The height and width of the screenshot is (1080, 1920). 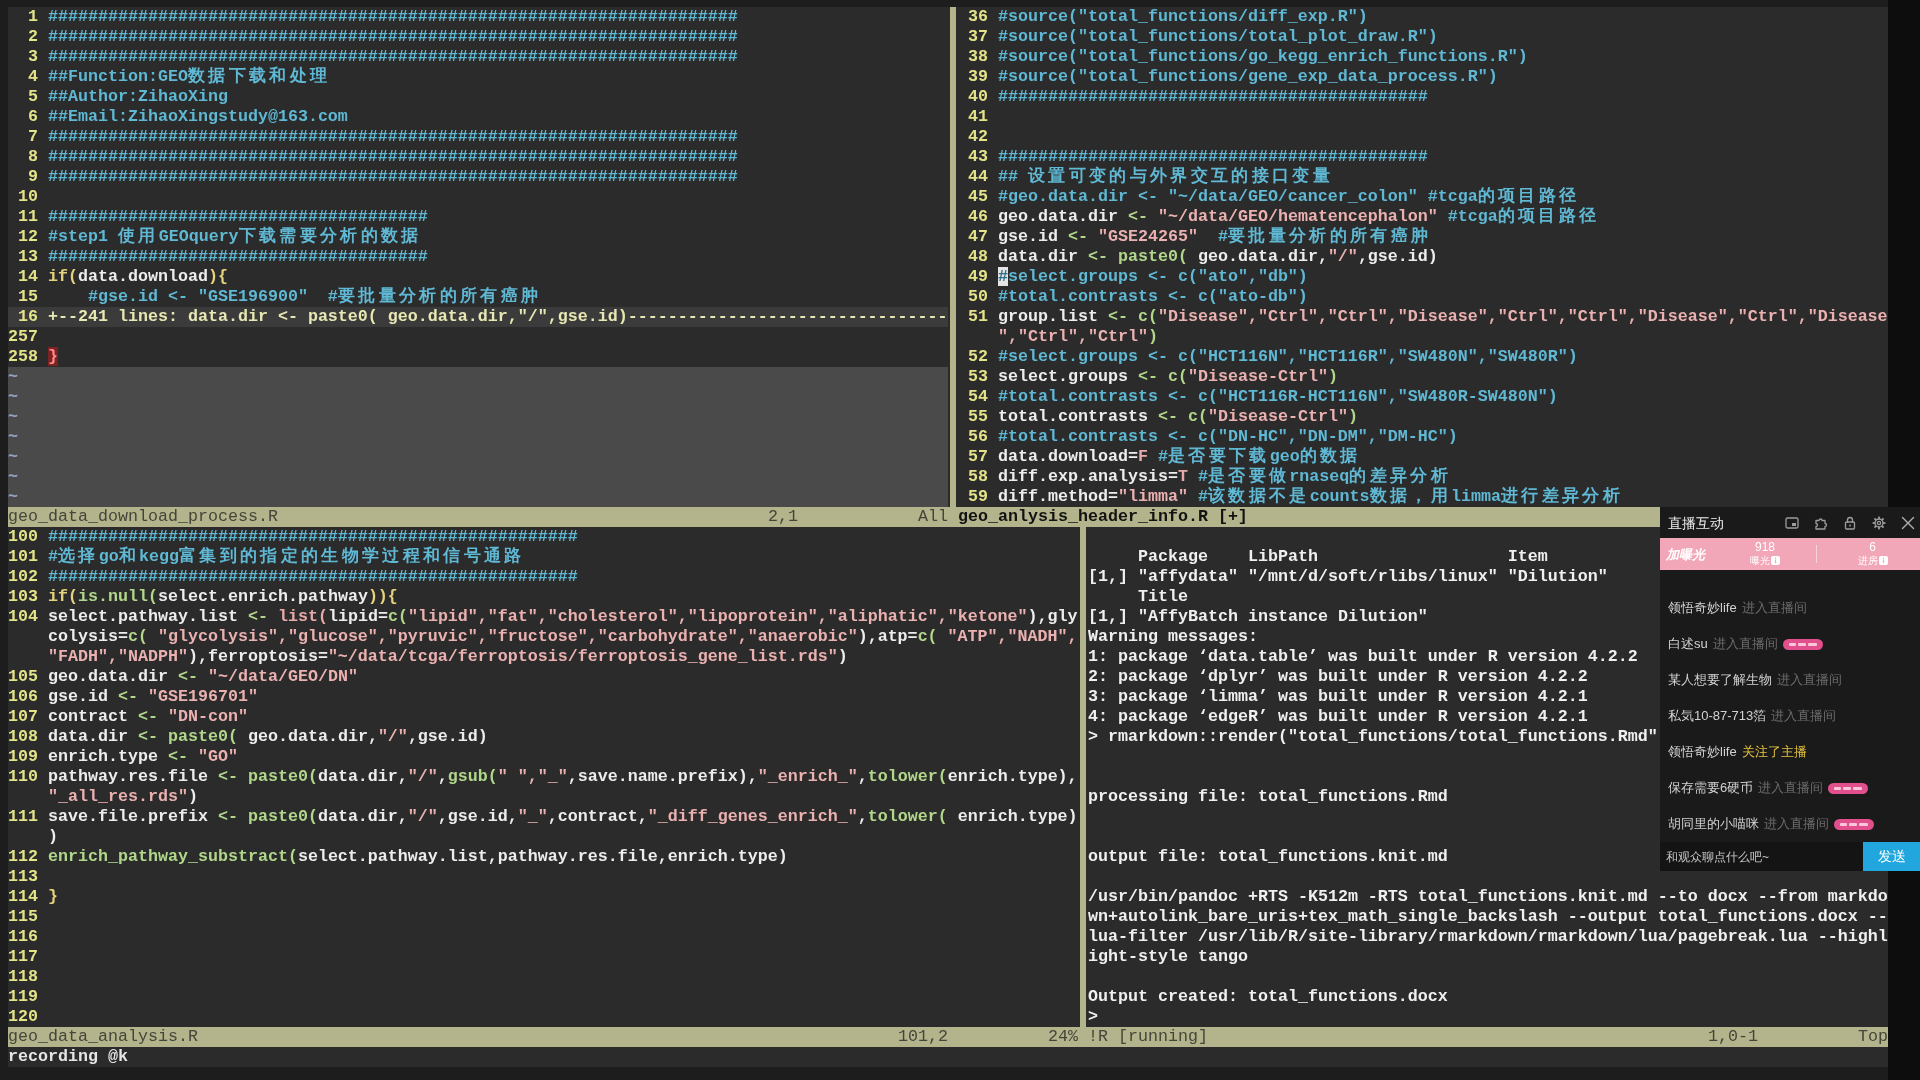 I want to click on line-number: 102, so click(x=23, y=577).